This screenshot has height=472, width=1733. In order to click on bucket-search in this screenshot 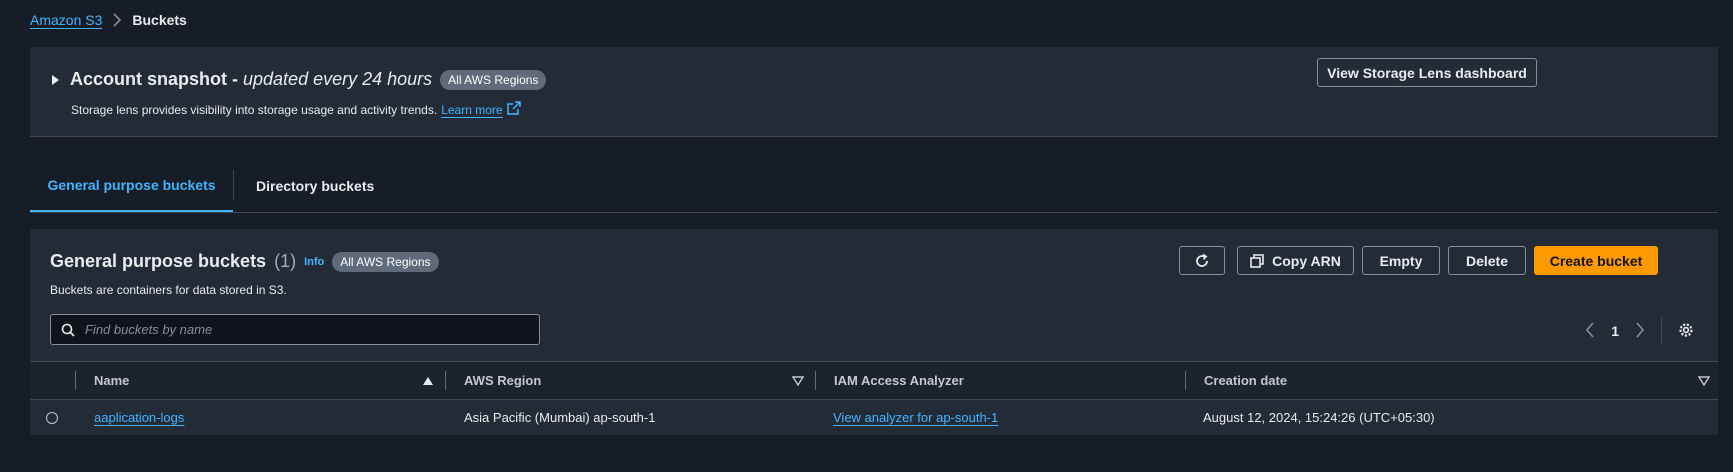, I will do `click(295, 329)`.